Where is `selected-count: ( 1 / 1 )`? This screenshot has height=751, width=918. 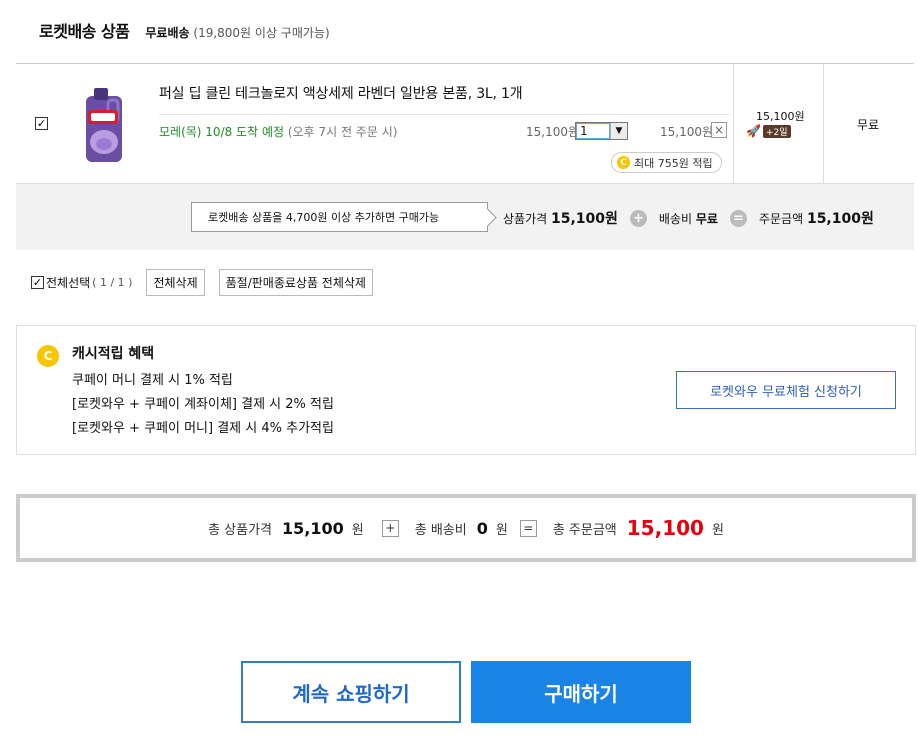
selected-count: ( 1 / 1 ) is located at coordinates (112, 282).